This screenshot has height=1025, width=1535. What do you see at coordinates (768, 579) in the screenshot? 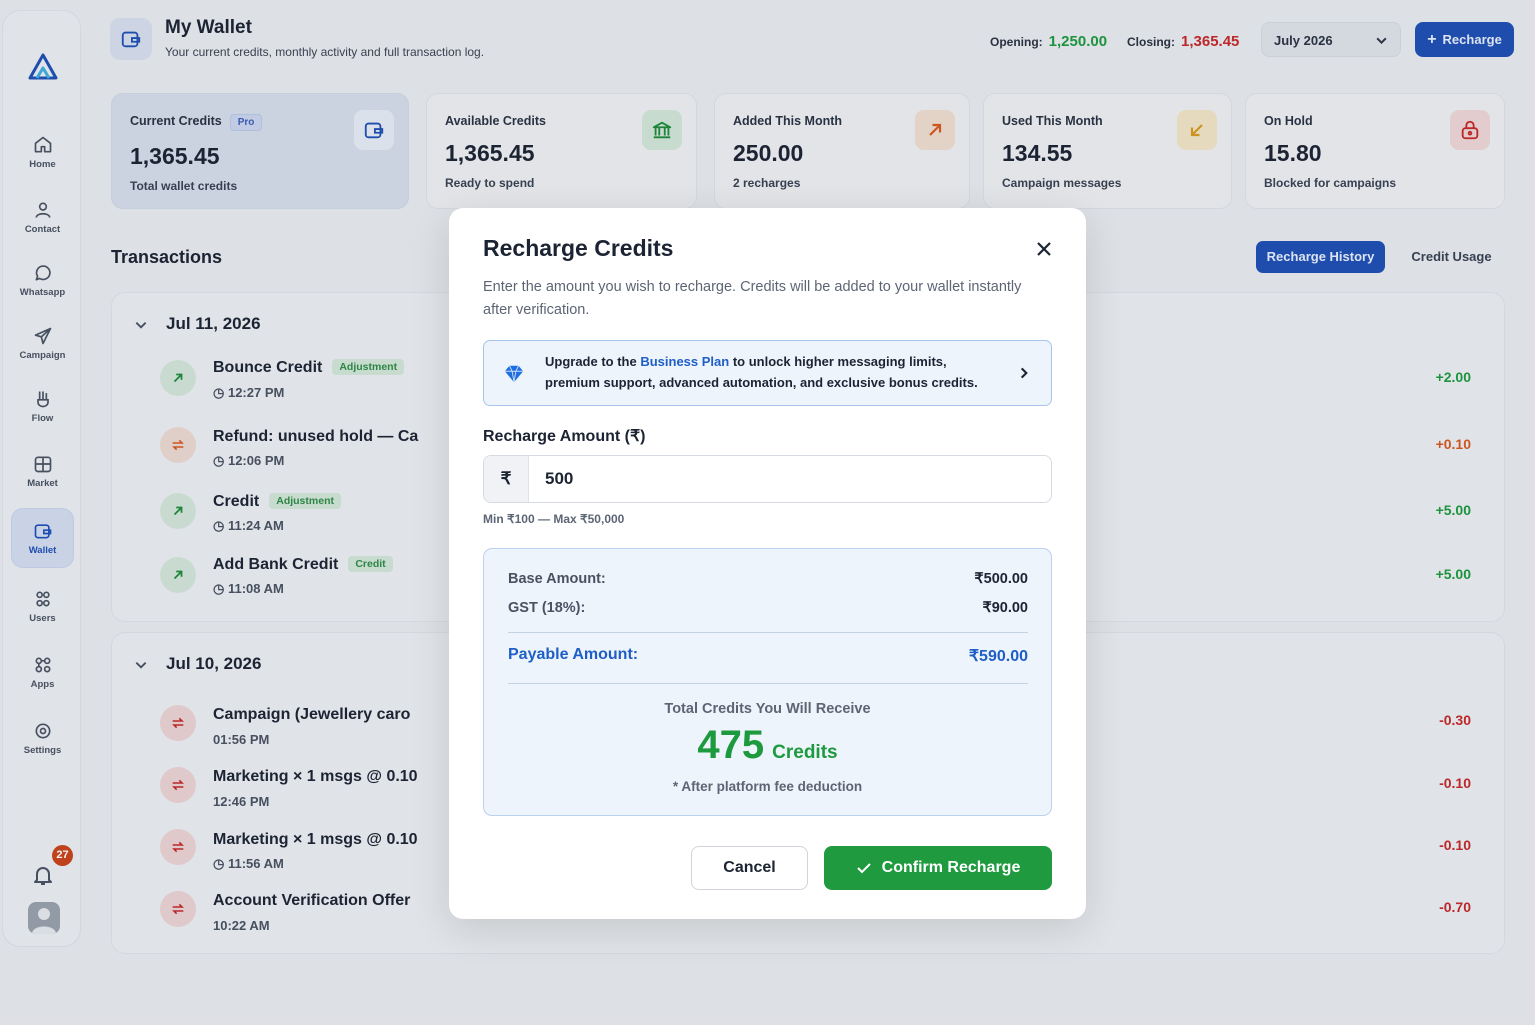
I see `base-amount-row: Base Amount: ₹500.00` at bounding box center [768, 579].